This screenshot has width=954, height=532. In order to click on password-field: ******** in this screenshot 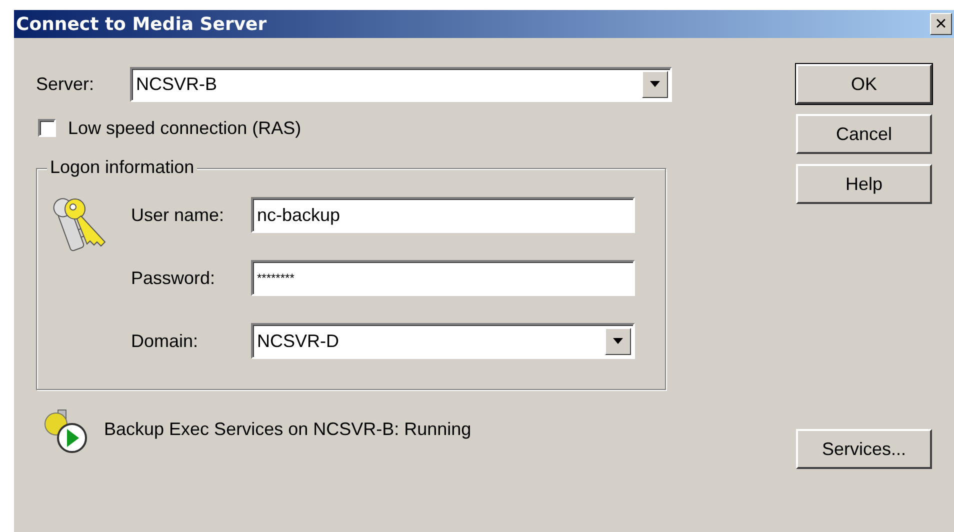, I will do `click(443, 278)`.